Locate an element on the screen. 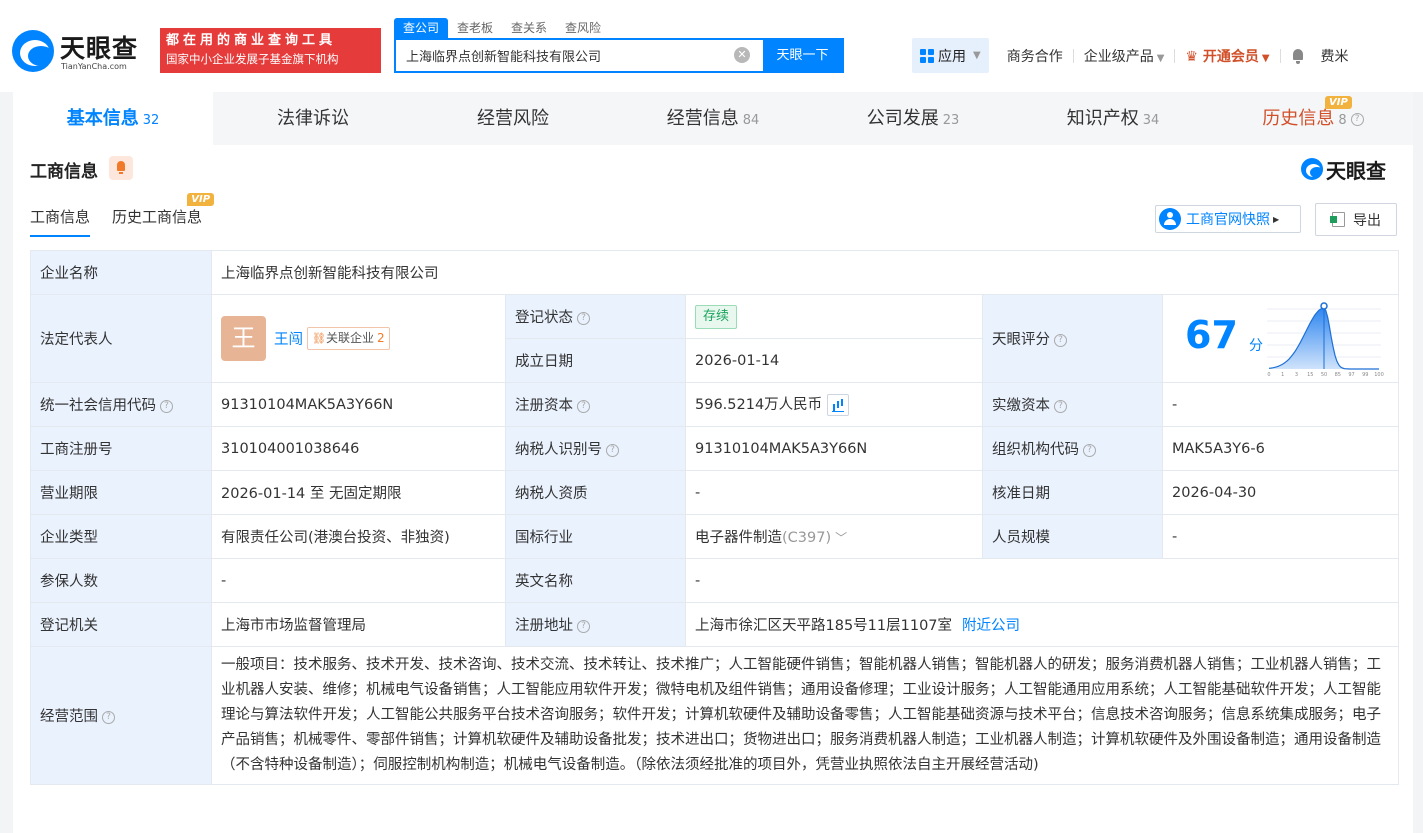 Image resolution: width=1423 pixels, height=833 pixels. brand-watermark-text: 天眼查 is located at coordinates (1356, 170).